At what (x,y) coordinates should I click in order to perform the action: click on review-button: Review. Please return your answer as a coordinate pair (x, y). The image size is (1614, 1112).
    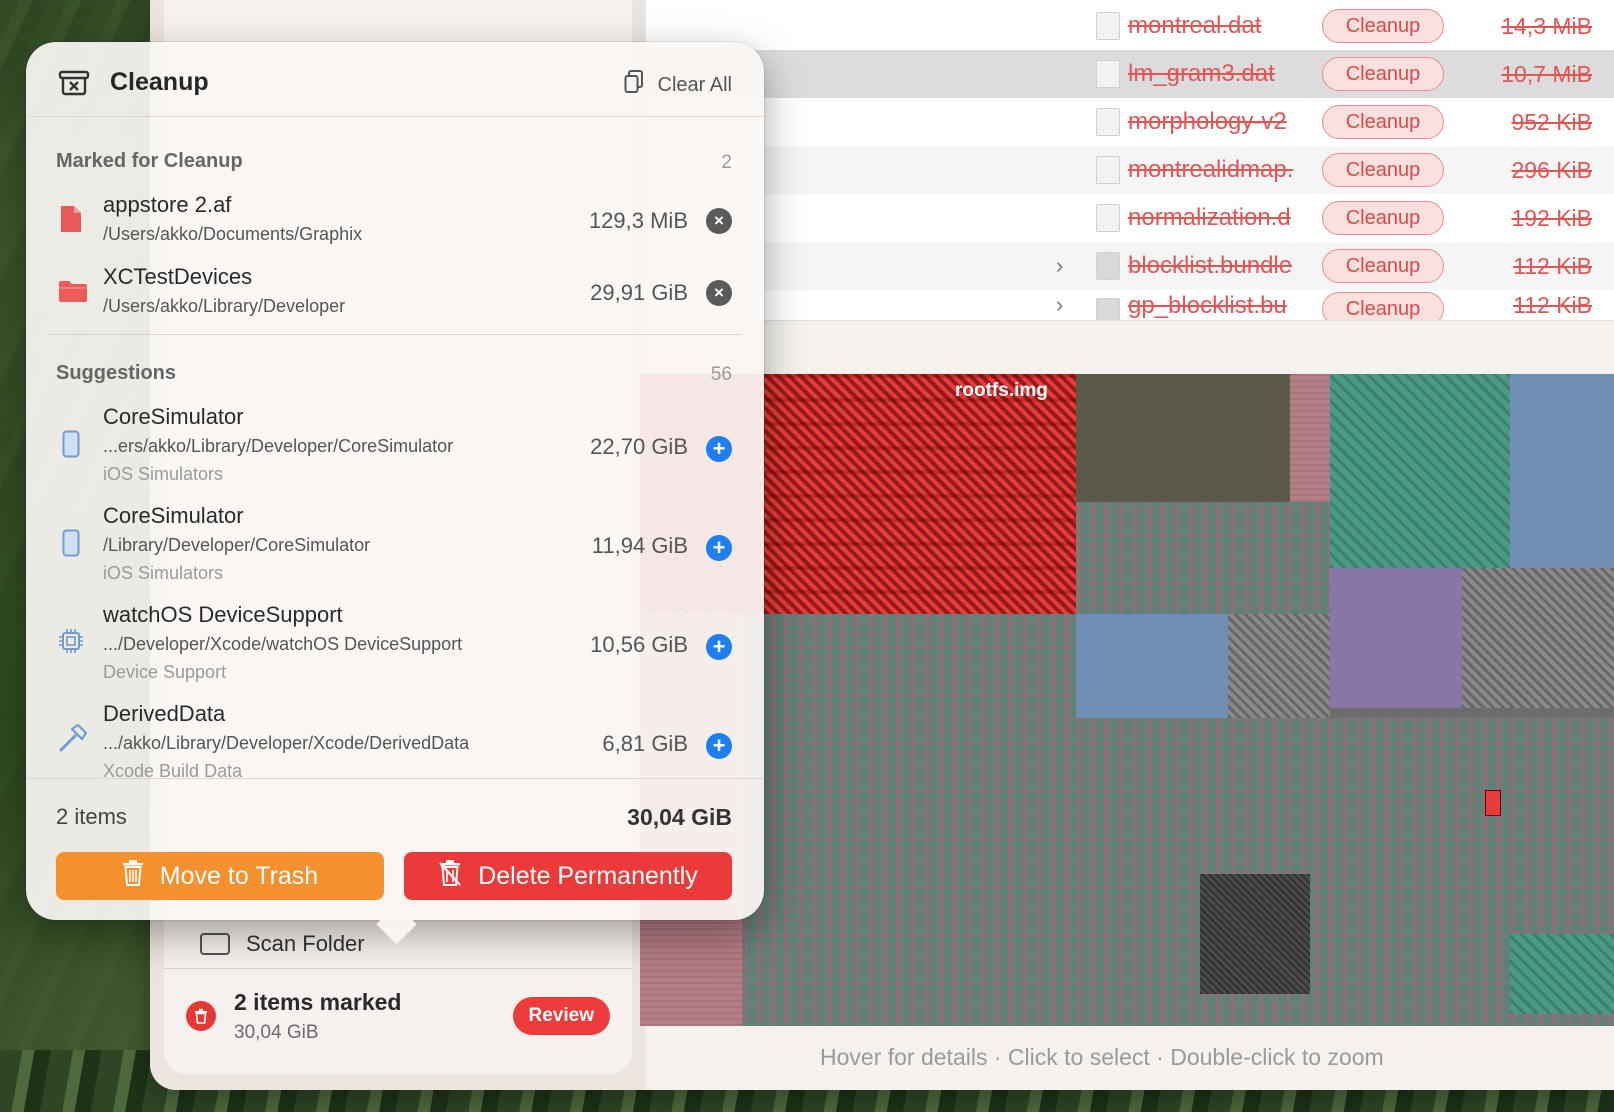
    Looking at the image, I should click on (561, 1016).